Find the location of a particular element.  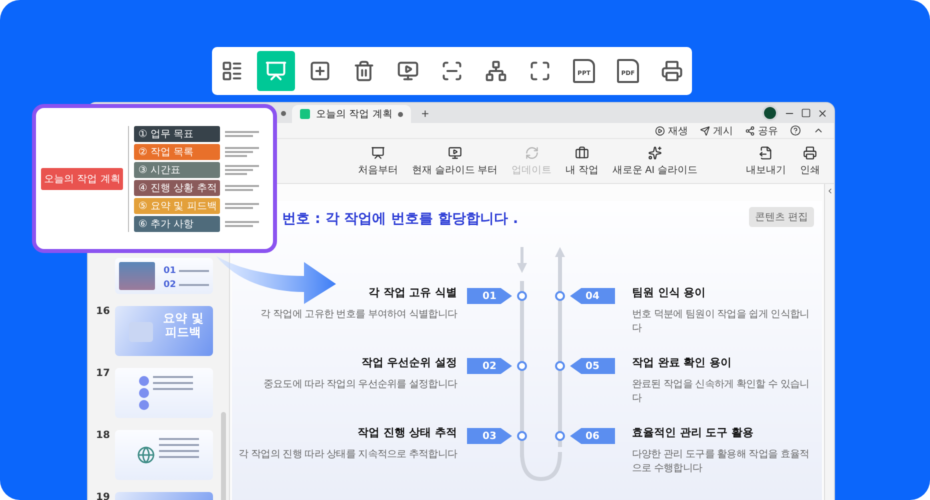

header-action: 재생 is located at coordinates (671, 131).